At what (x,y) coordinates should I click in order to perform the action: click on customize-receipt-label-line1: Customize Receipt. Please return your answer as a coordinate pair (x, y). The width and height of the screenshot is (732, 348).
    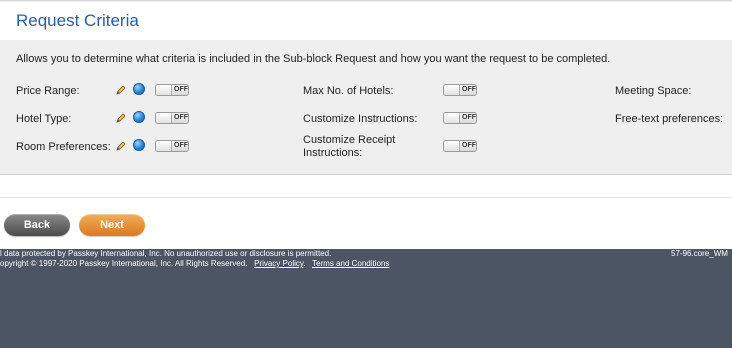
    Looking at the image, I should click on (349, 140).